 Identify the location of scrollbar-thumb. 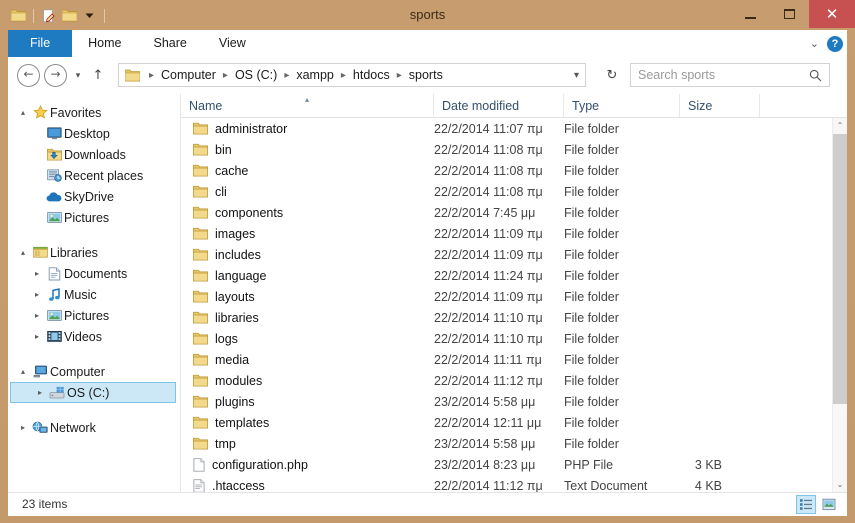
(840, 269).